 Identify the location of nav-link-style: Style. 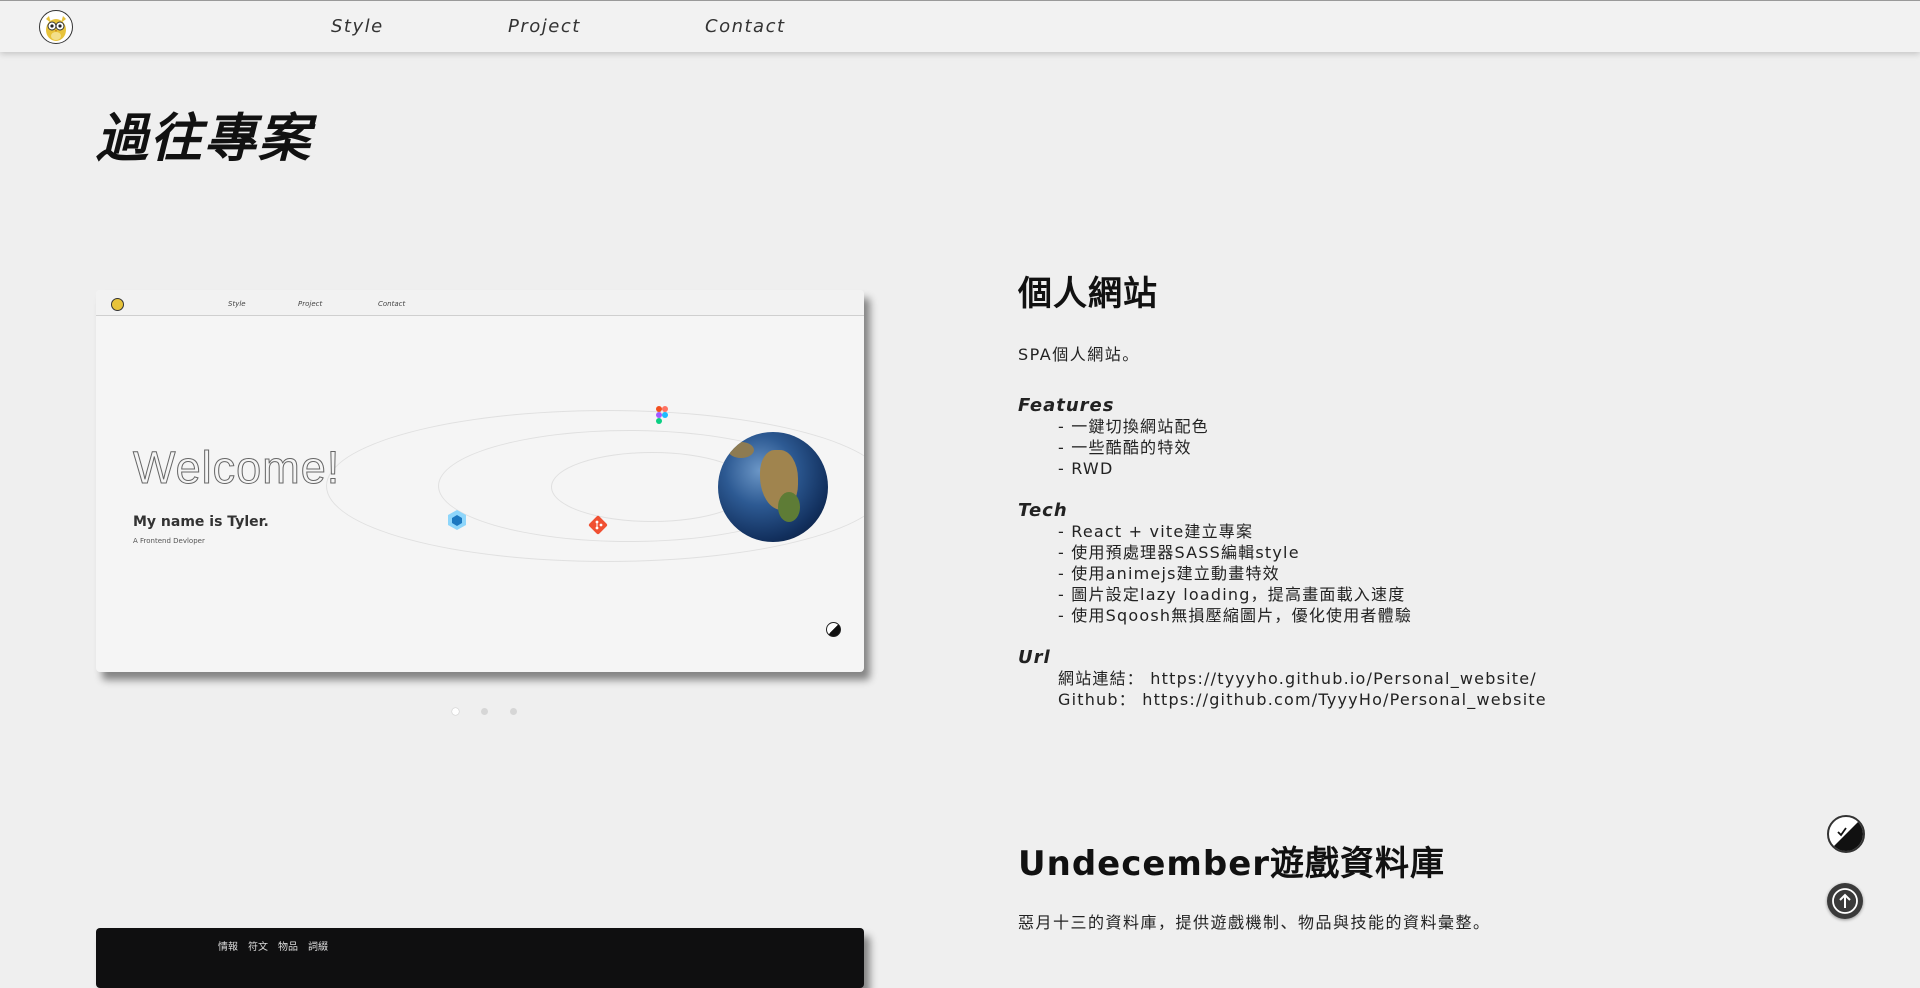
(357, 26).